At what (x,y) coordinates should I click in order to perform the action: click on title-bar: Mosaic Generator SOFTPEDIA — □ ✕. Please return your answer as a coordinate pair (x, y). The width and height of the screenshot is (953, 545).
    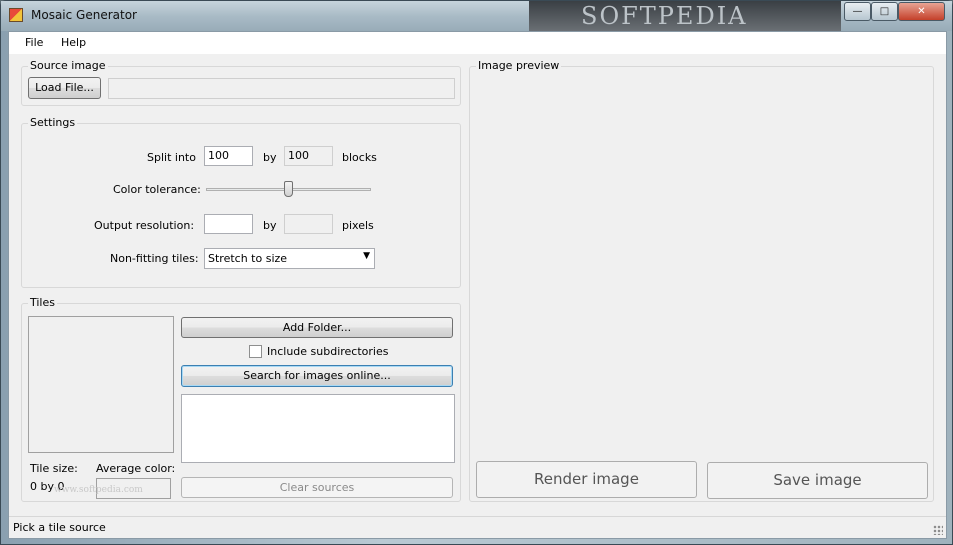
    Looking at the image, I should click on (476, 16).